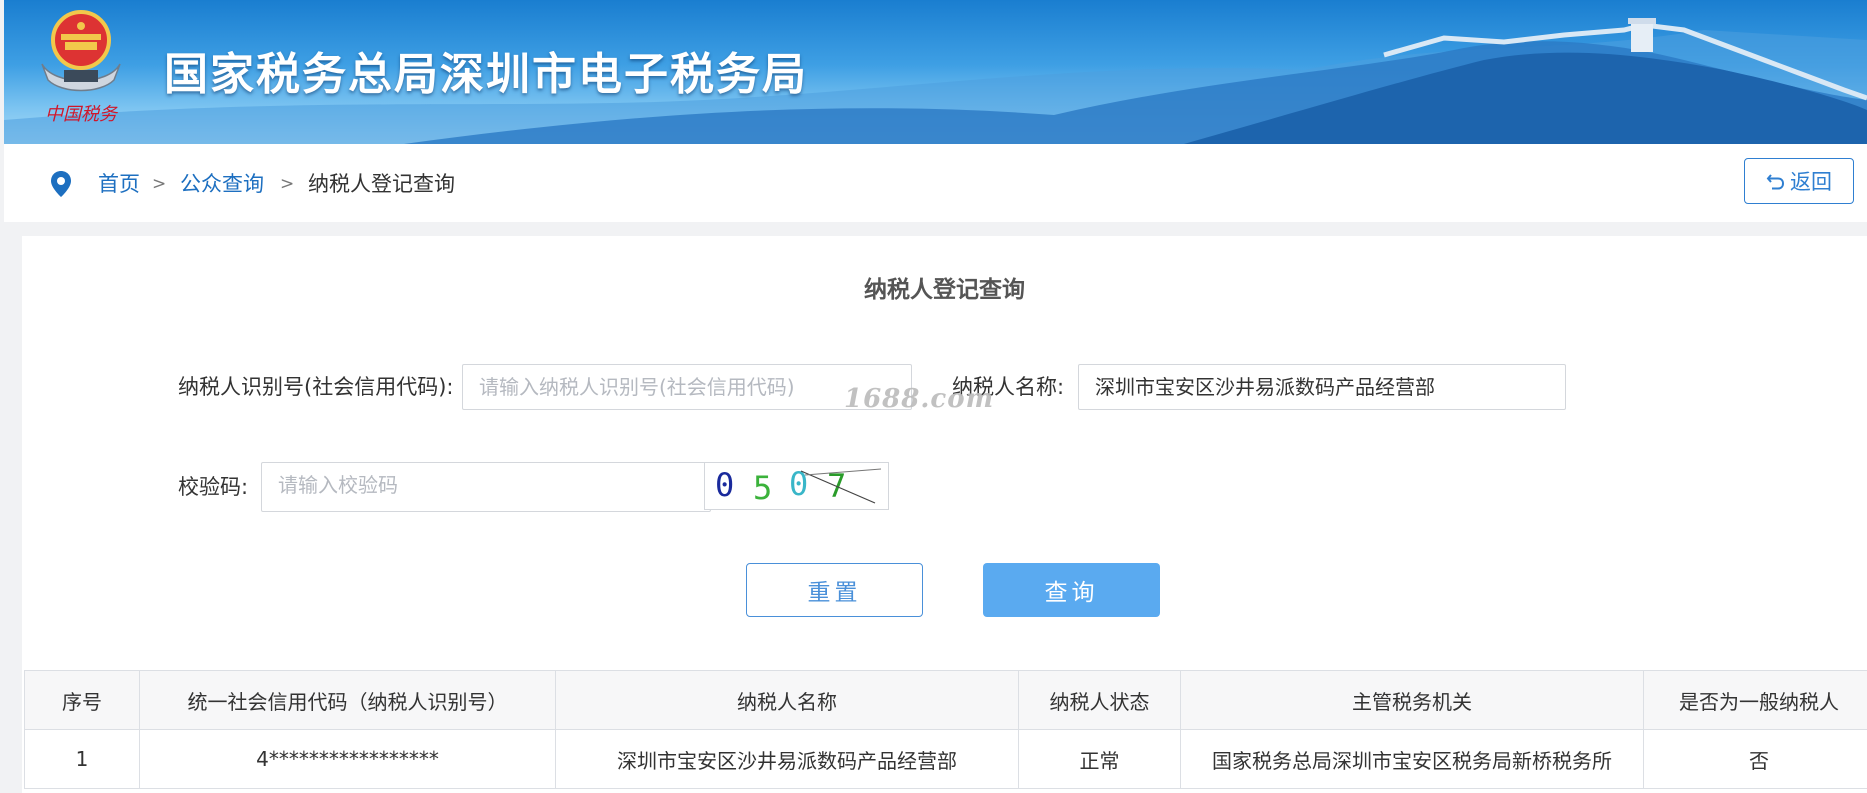 The image size is (1867, 793). I want to click on site-title: 国家税务总局深圳市电子税务局, so click(486, 74).